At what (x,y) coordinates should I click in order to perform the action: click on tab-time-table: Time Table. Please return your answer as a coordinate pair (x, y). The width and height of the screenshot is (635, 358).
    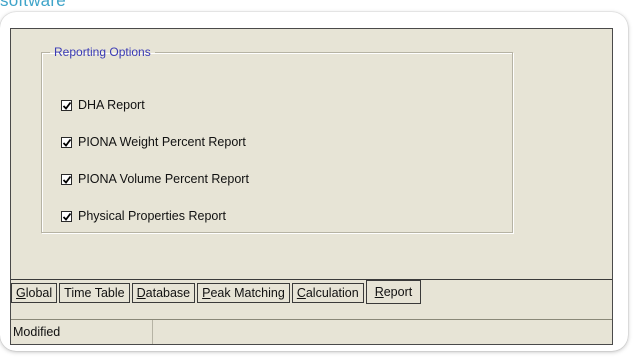
    Looking at the image, I should click on (94, 293).